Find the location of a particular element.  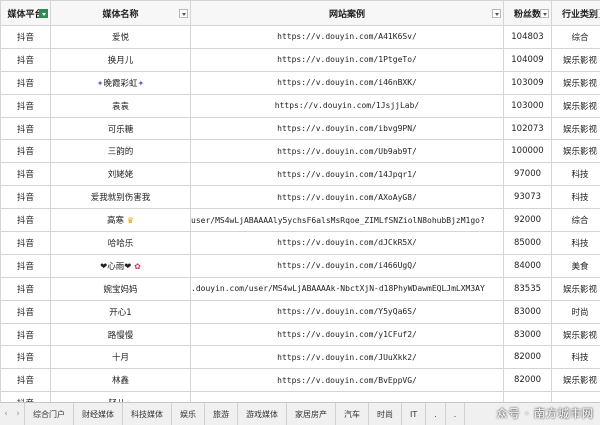

cell-name: 哈哈乐 is located at coordinates (121, 243).